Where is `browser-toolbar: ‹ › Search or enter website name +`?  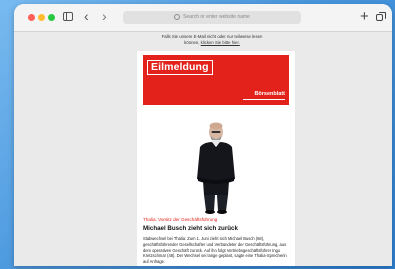
browser-toolbar: ‹ › Search or enter website name + is located at coordinates (203, 18).